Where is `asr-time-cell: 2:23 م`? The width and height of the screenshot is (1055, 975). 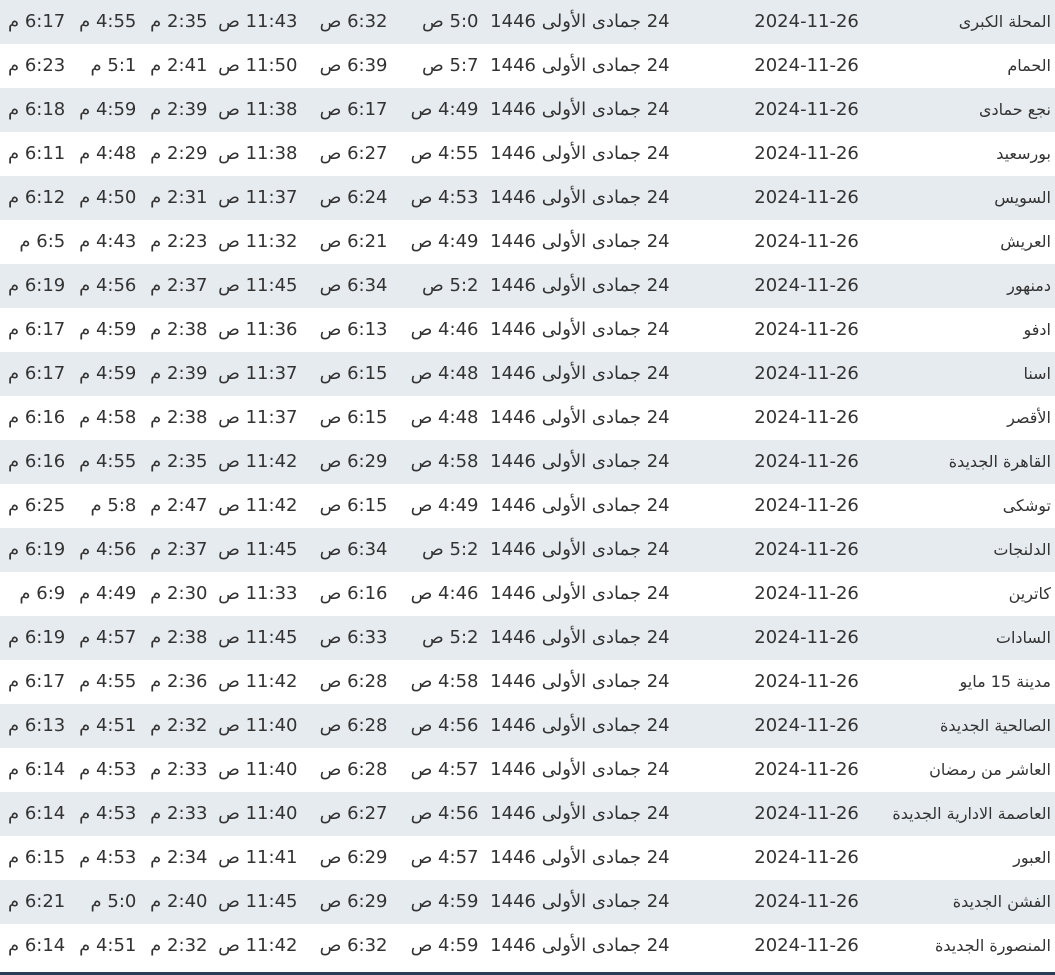 asr-time-cell: 2:23 م is located at coordinates (179, 241).